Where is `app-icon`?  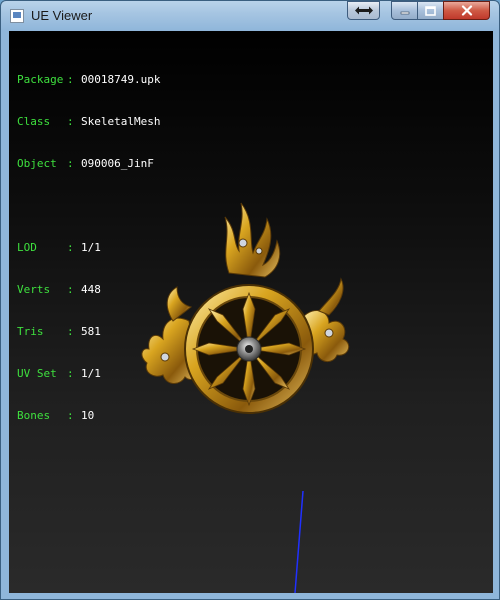 app-icon is located at coordinates (17, 16).